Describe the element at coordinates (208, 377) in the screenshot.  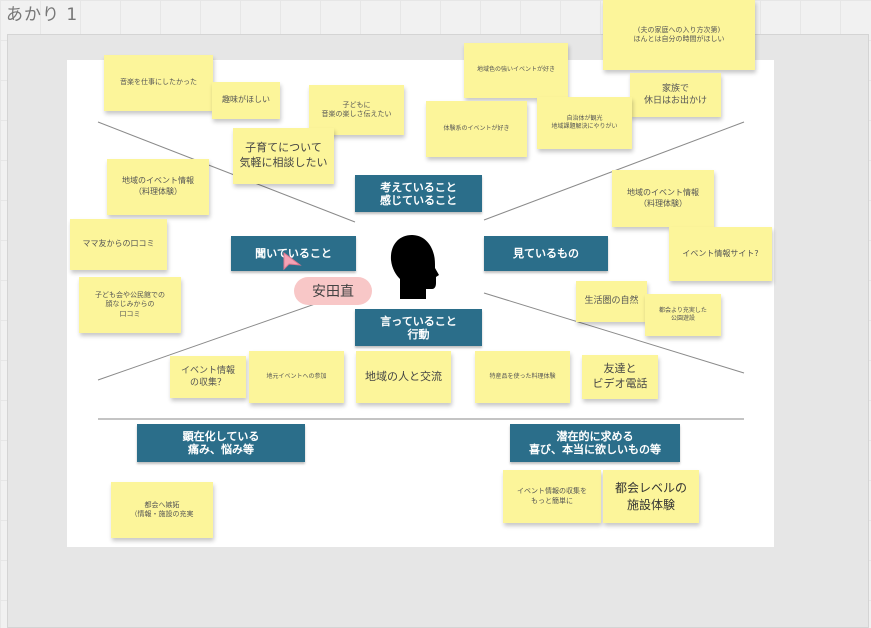
I see `sticky-note: イベント情報 の収集？` at that location.